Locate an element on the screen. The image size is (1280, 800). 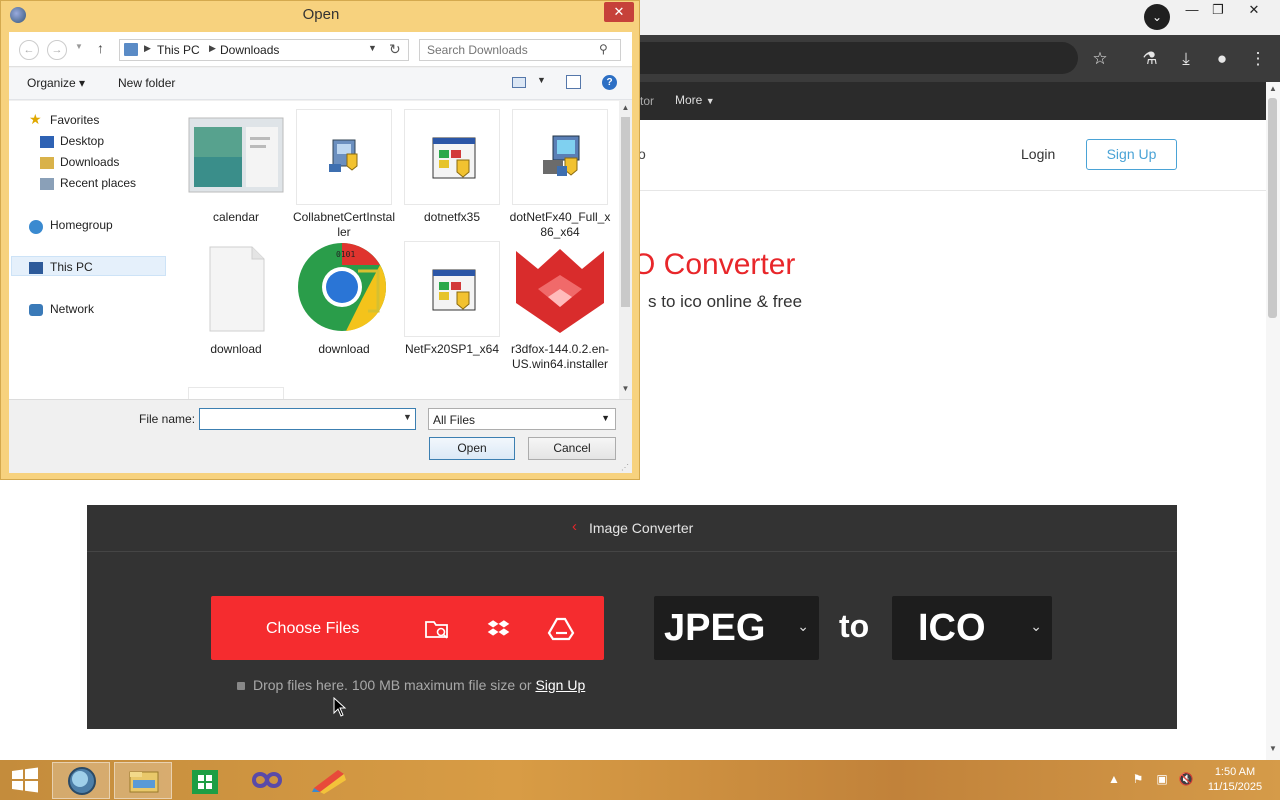
breadcrumb: ▶ This PC ▶ Downloads ▼ ↻ is located at coordinates (264, 50).